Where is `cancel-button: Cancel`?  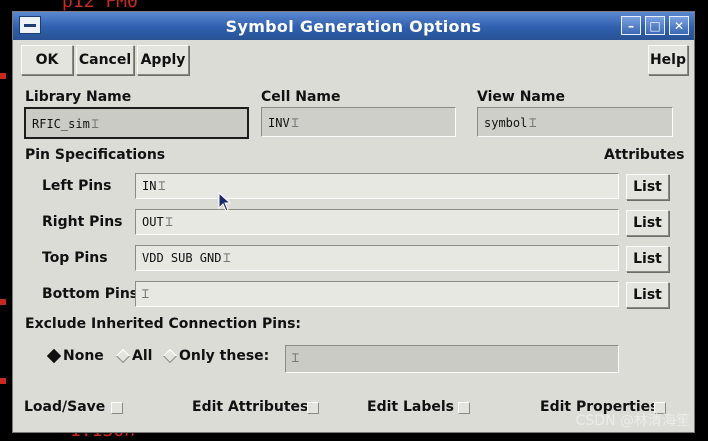 cancel-button: Cancel is located at coordinates (105, 60).